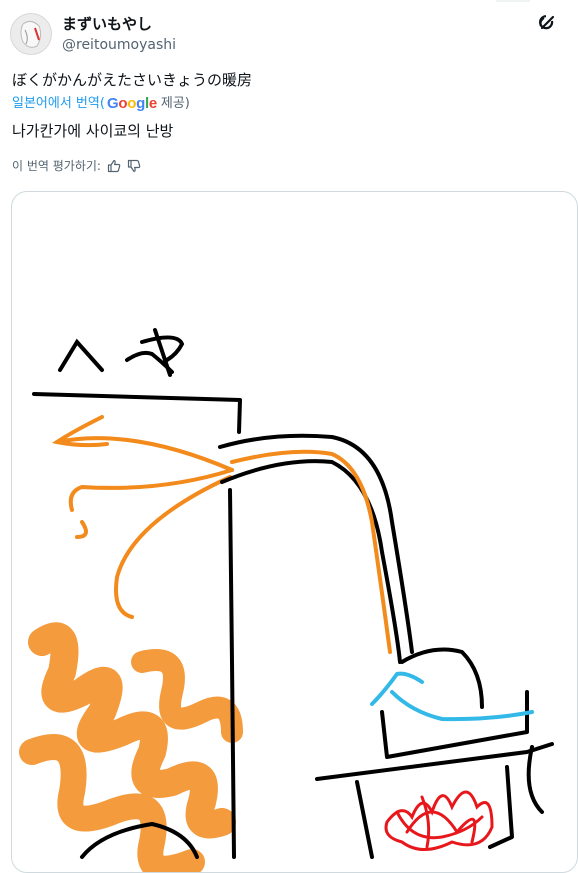 This screenshot has width=578, height=873. Describe the element at coordinates (311, 551) in the screenshot. I see `orange-pipe-line` at that location.